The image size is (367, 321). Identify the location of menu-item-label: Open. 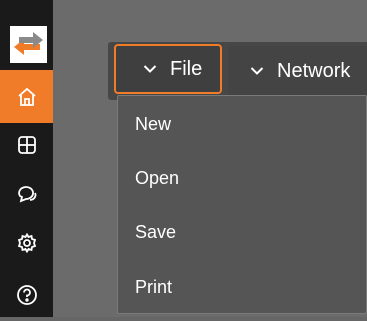
(157, 177).